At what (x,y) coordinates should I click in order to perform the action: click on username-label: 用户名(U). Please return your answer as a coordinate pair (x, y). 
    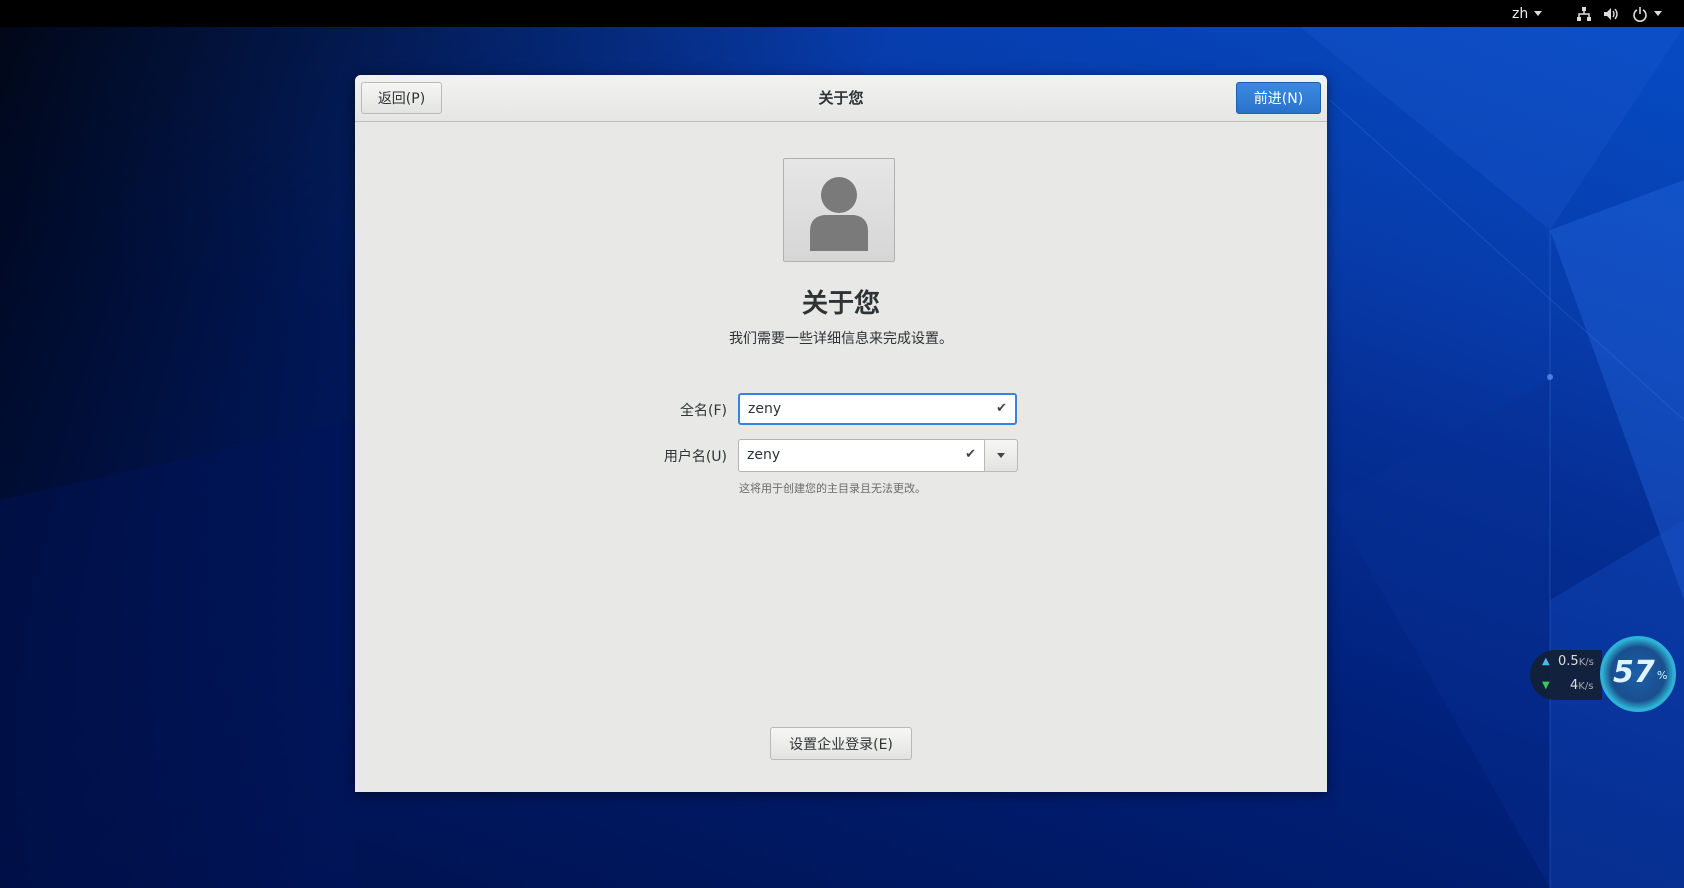
    Looking at the image, I should click on (695, 457).